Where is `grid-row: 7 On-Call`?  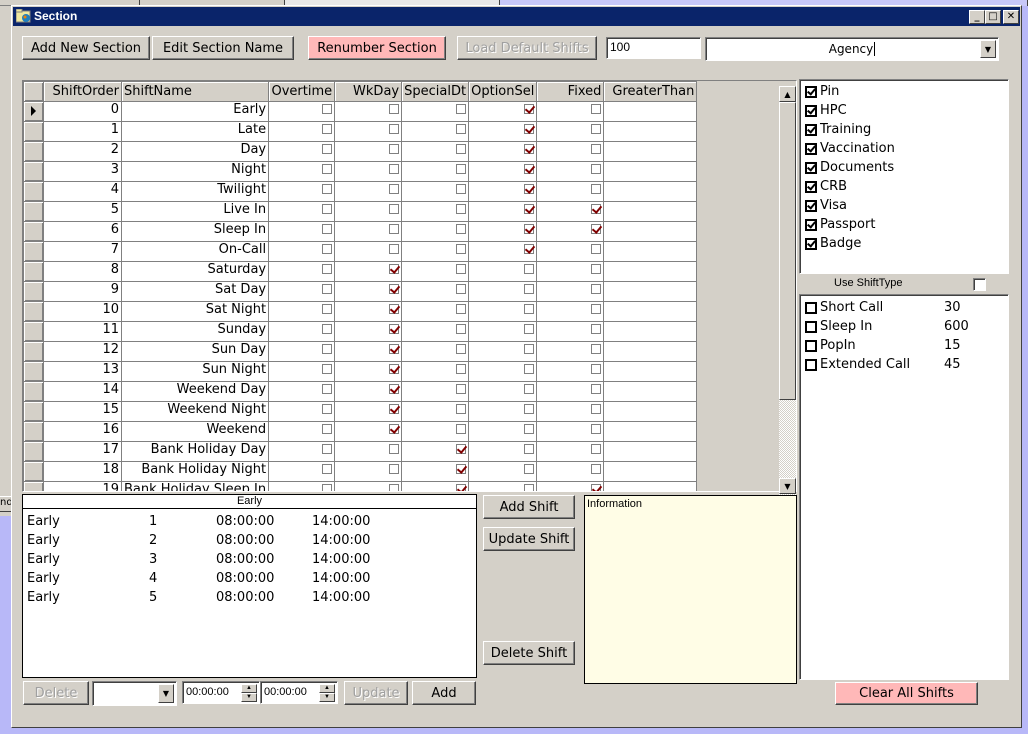 grid-row: 7 On-Call is located at coordinates (360, 251).